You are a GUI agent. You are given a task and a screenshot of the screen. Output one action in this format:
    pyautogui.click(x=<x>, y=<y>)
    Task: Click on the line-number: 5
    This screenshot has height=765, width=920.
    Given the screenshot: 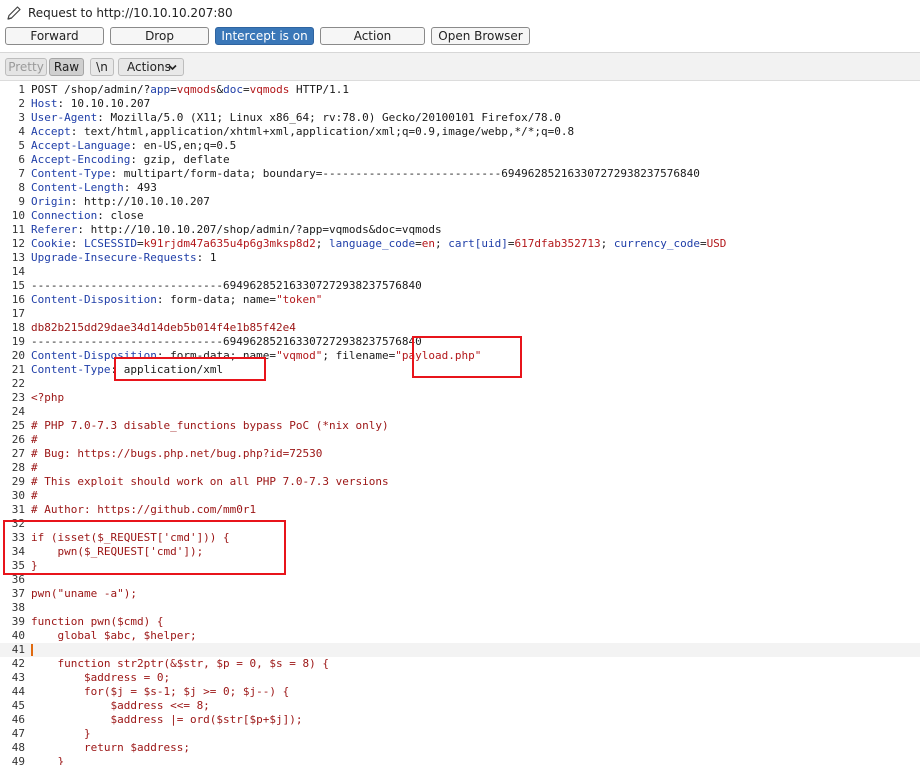 What is the action you would take?
    pyautogui.click(x=21, y=145)
    